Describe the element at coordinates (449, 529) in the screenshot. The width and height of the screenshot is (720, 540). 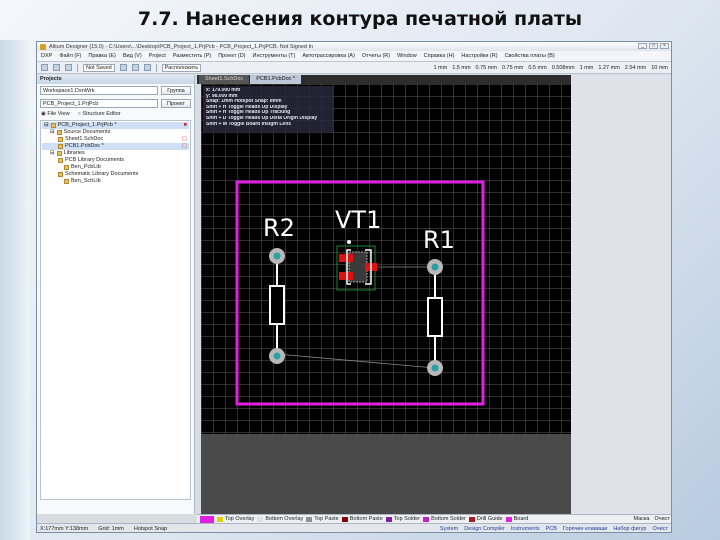
I see `status-panel-link: System` at that location.